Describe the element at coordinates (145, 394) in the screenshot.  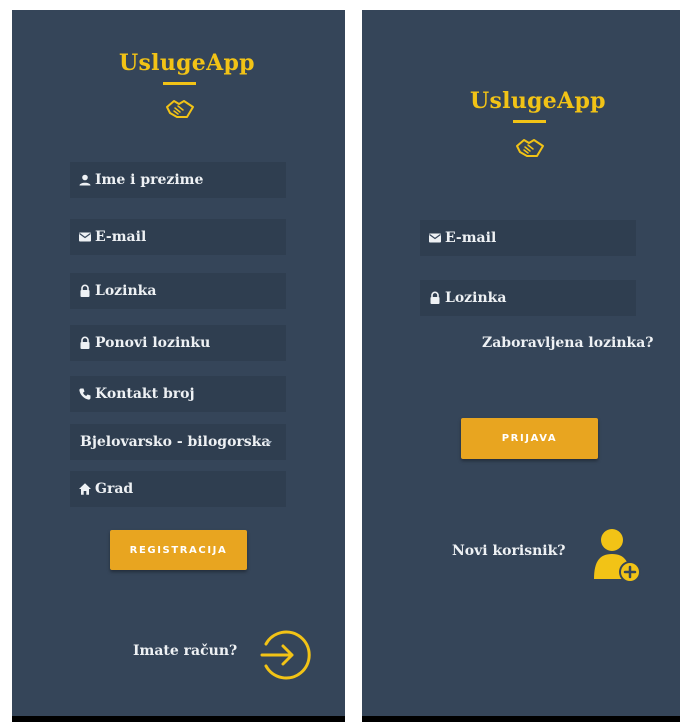
I see `phone-placeholder: Kontakt broj` at that location.